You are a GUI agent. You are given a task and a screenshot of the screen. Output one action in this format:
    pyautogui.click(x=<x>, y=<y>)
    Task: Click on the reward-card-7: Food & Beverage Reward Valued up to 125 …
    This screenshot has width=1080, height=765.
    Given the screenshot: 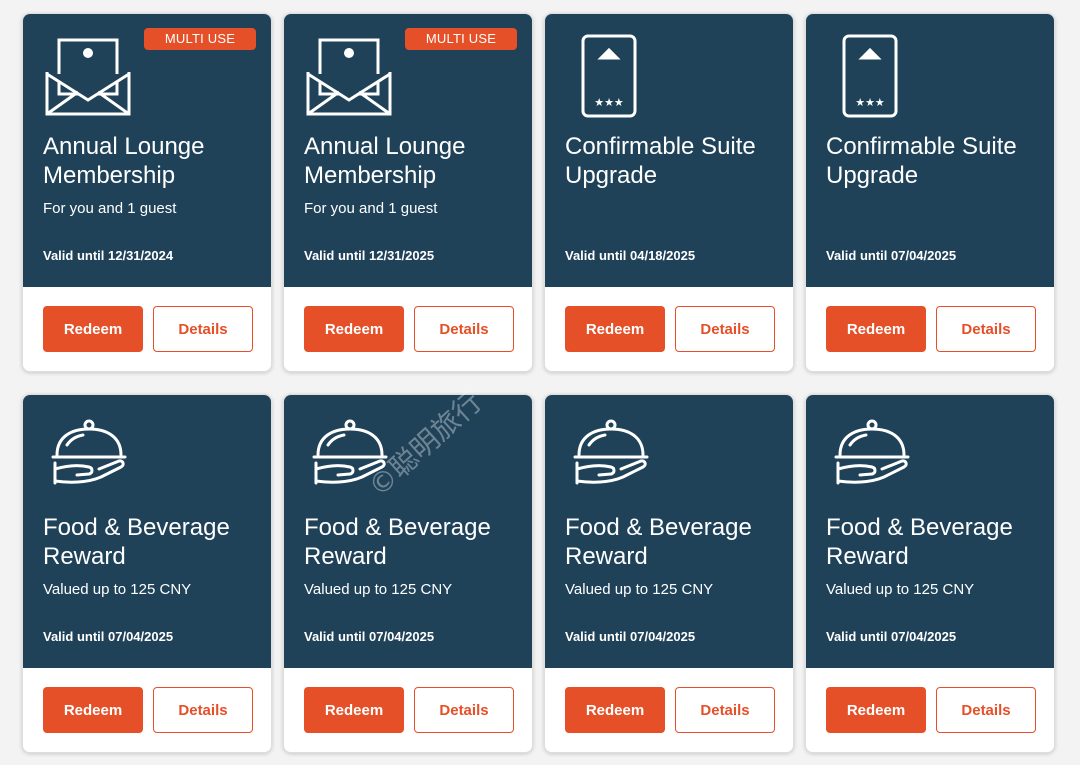 What is the action you would take?
    pyautogui.click(x=669, y=573)
    